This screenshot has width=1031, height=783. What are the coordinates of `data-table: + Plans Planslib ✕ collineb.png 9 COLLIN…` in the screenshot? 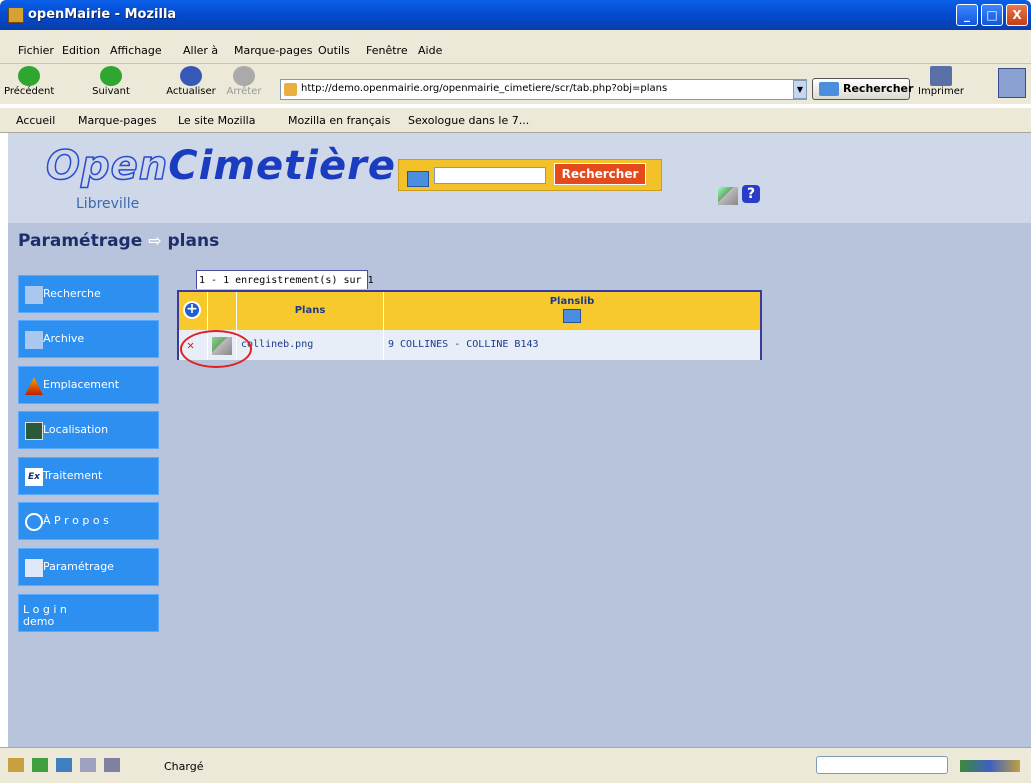 It's located at (469, 325).